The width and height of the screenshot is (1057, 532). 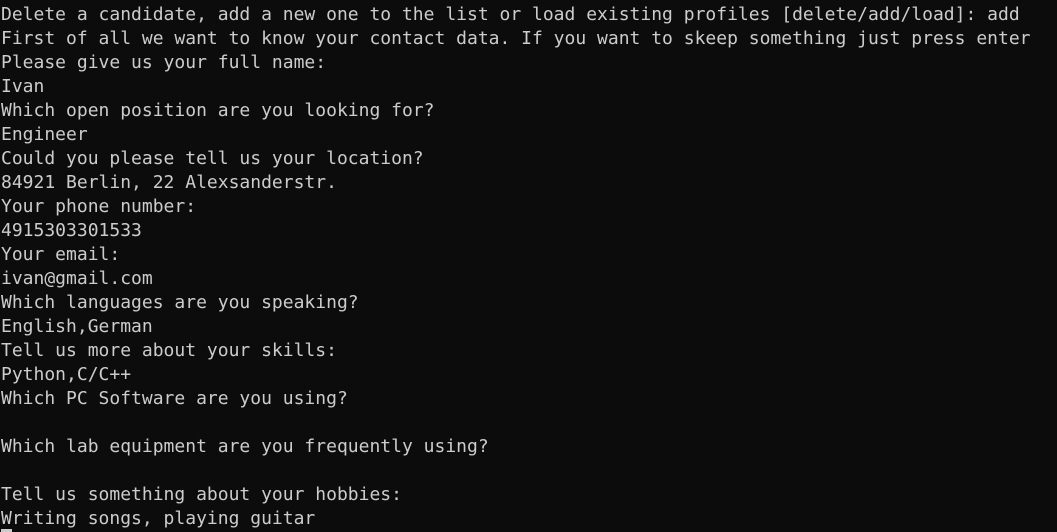 What do you see at coordinates (77, 278) in the screenshot?
I see `terminal-line-email-answer: ivan@gmail.com` at bounding box center [77, 278].